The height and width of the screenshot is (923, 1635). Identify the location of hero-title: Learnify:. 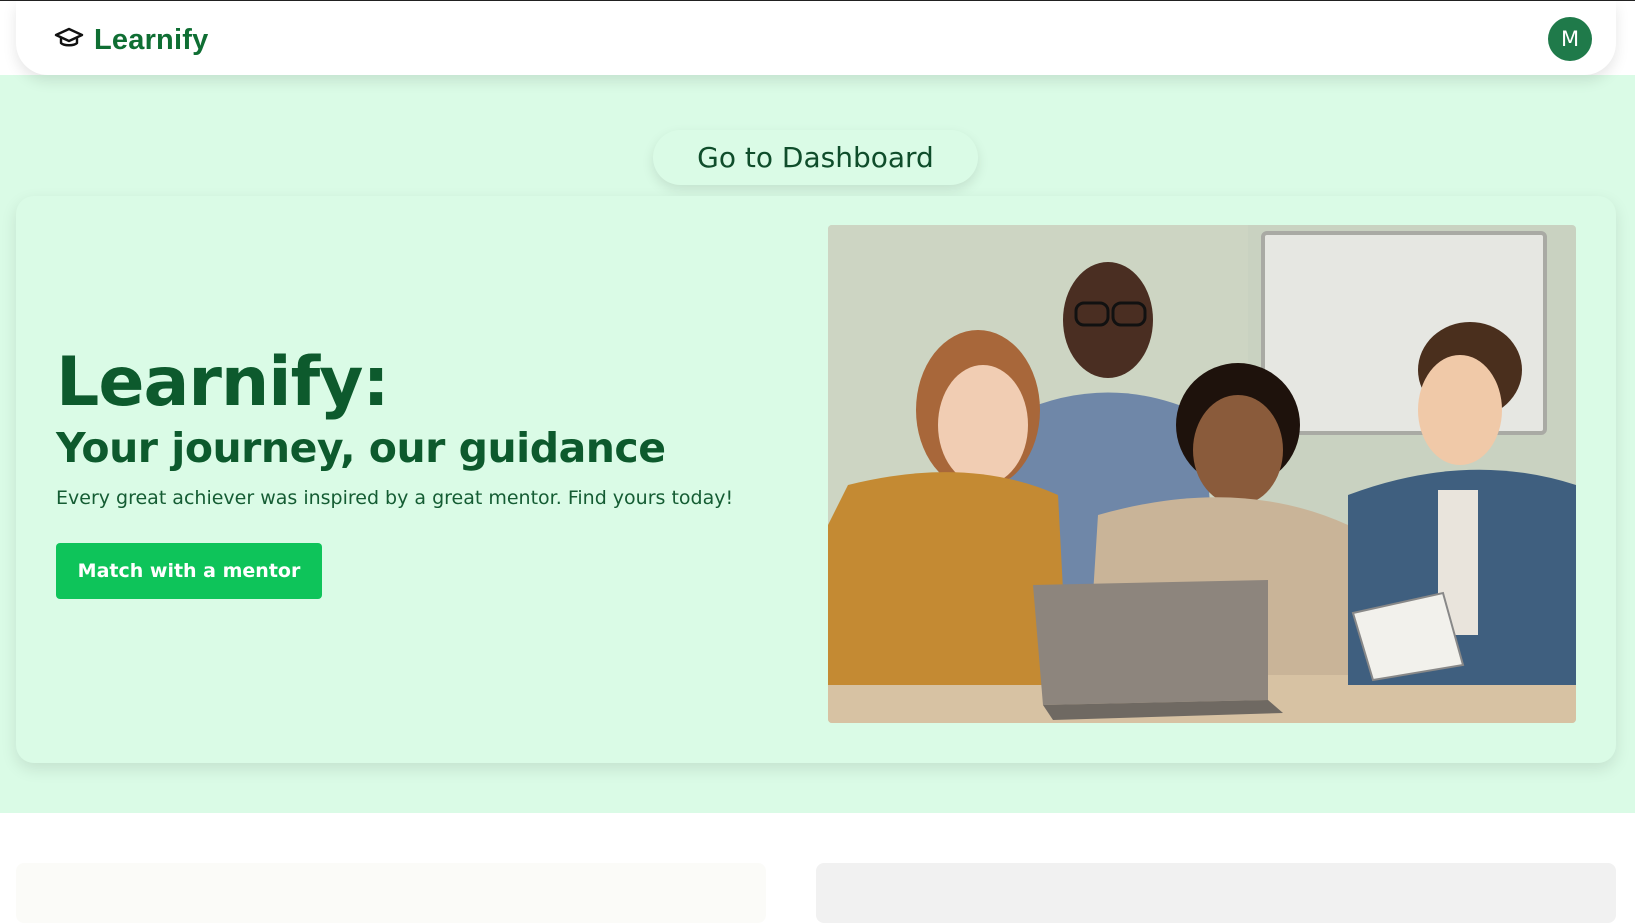
(223, 382).